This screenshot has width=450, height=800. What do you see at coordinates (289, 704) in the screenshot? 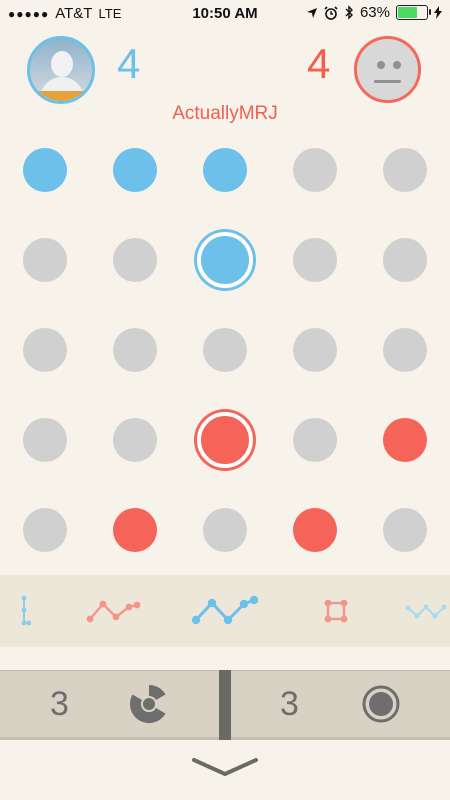
I see `powerup-count-target: 3` at bounding box center [289, 704].